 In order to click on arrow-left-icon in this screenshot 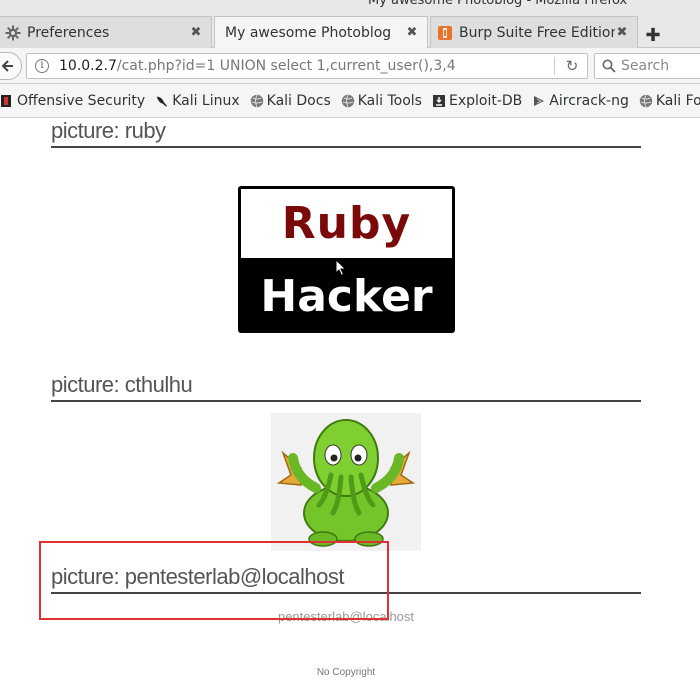, I will do `click(7, 66)`.